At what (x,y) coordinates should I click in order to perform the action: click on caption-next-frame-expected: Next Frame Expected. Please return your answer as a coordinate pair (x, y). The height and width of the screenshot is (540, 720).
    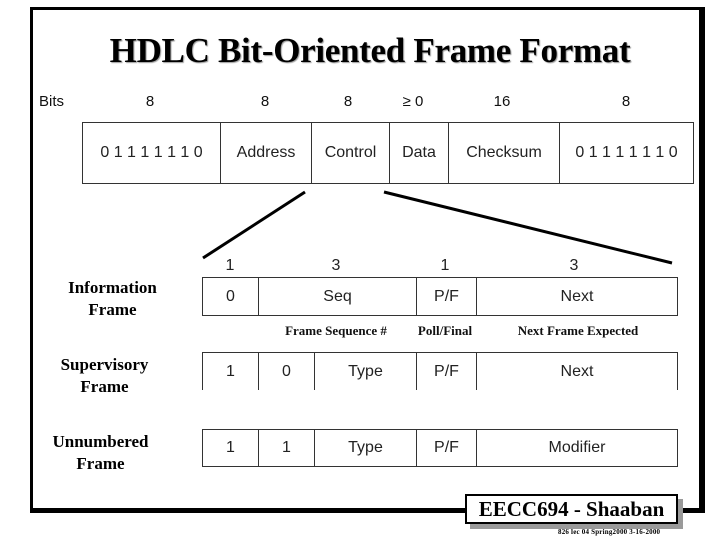
    Looking at the image, I should click on (578, 330).